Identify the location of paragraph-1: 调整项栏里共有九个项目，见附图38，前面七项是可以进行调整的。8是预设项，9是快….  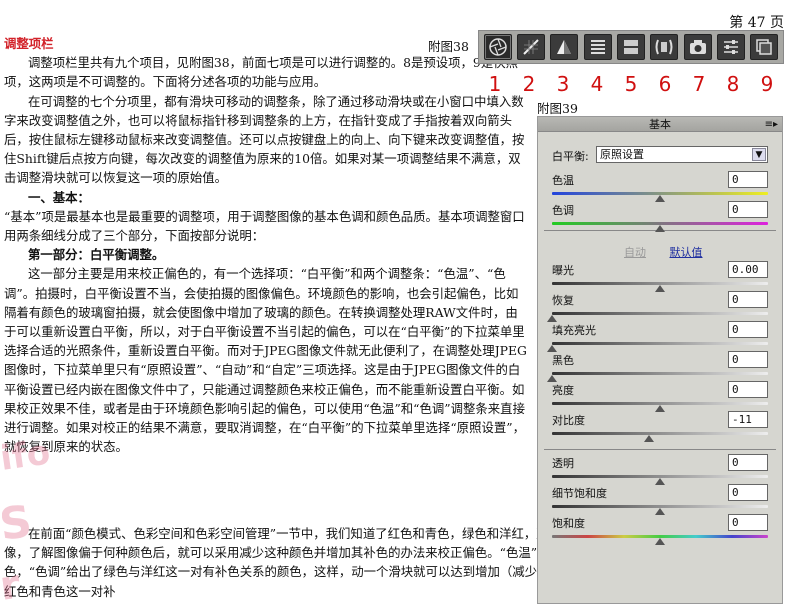
(261, 72).